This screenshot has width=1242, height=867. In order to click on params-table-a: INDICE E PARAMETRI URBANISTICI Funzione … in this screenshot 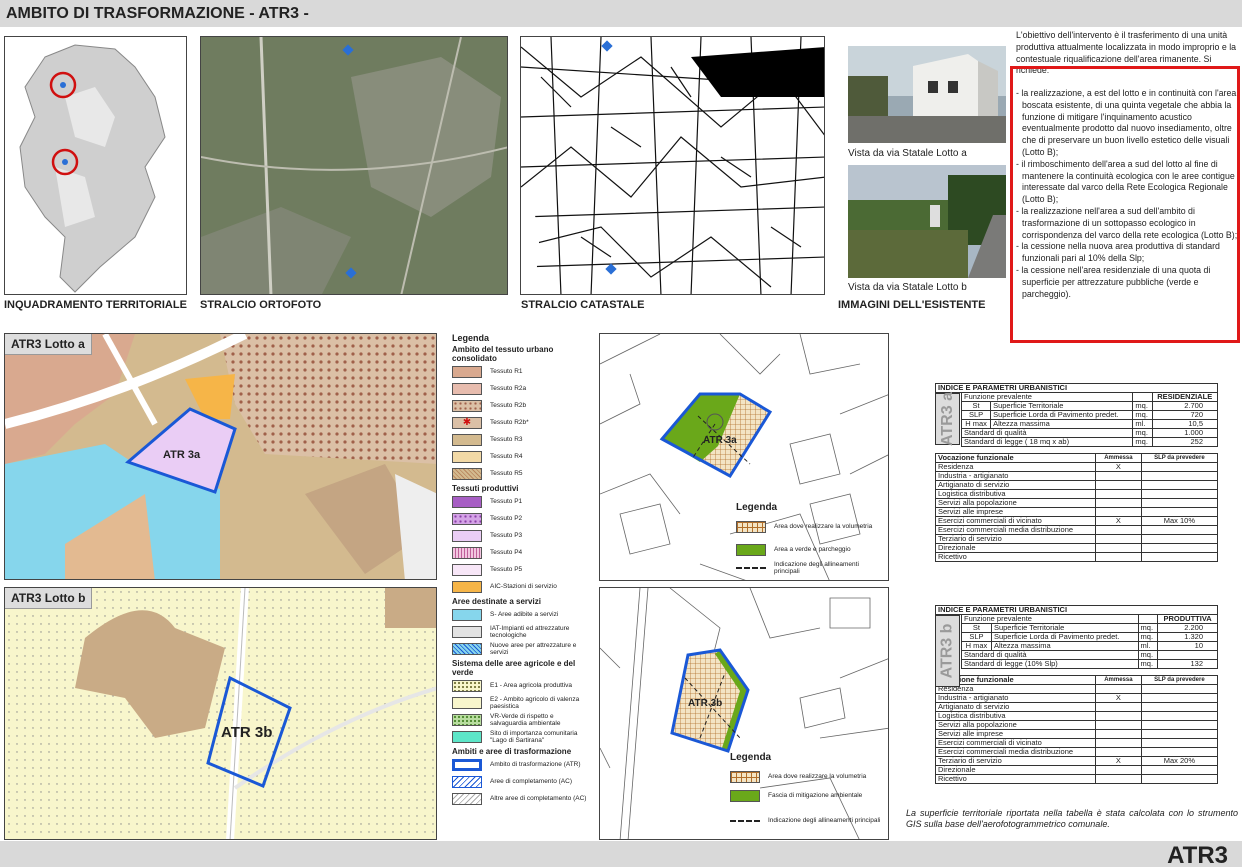, I will do `click(1076, 415)`.